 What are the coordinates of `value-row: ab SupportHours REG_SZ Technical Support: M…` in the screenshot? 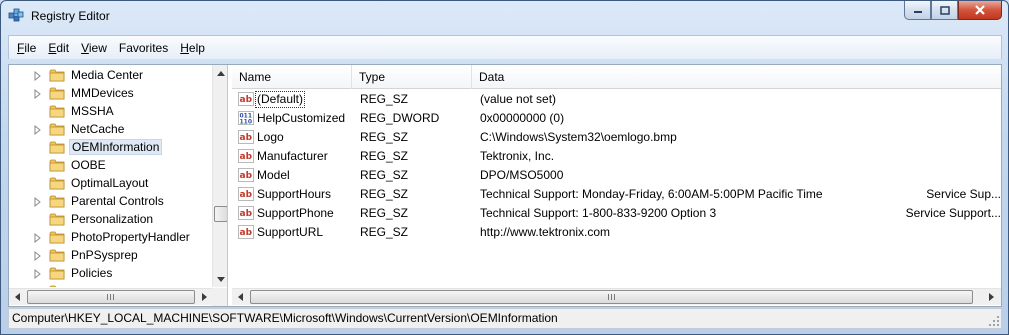 It's located at (616, 194).